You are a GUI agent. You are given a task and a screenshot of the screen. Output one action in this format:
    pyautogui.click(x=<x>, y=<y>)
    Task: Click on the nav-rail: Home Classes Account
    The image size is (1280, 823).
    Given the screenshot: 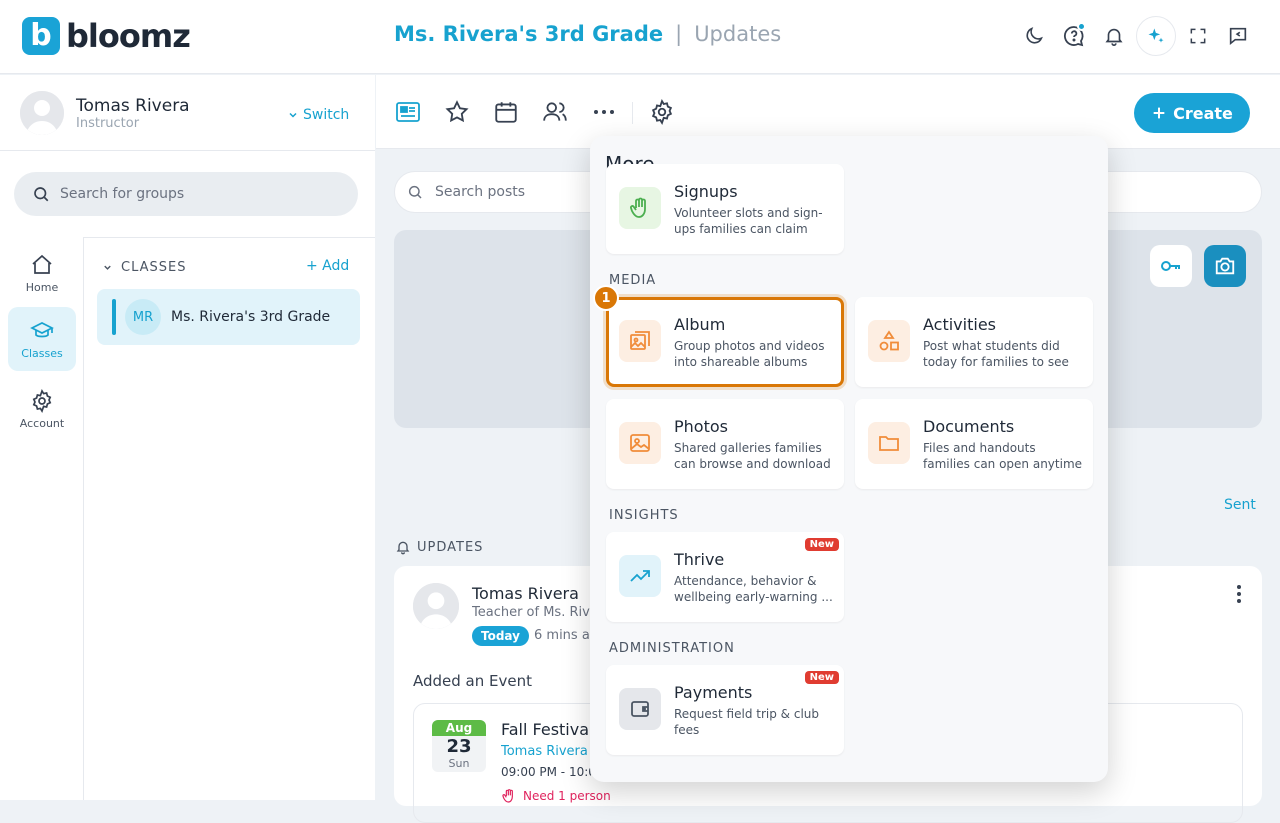 What is the action you would take?
    pyautogui.click(x=42, y=518)
    